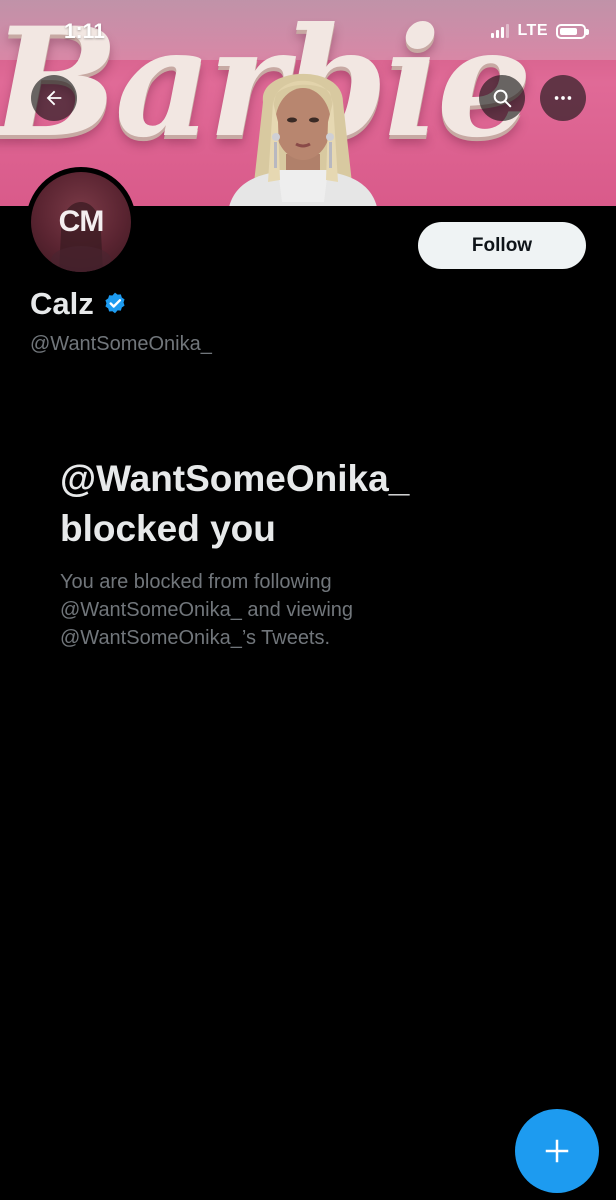  Describe the element at coordinates (121, 344) in the screenshot. I see `profile-handle: @WantSomeOnika_` at that location.